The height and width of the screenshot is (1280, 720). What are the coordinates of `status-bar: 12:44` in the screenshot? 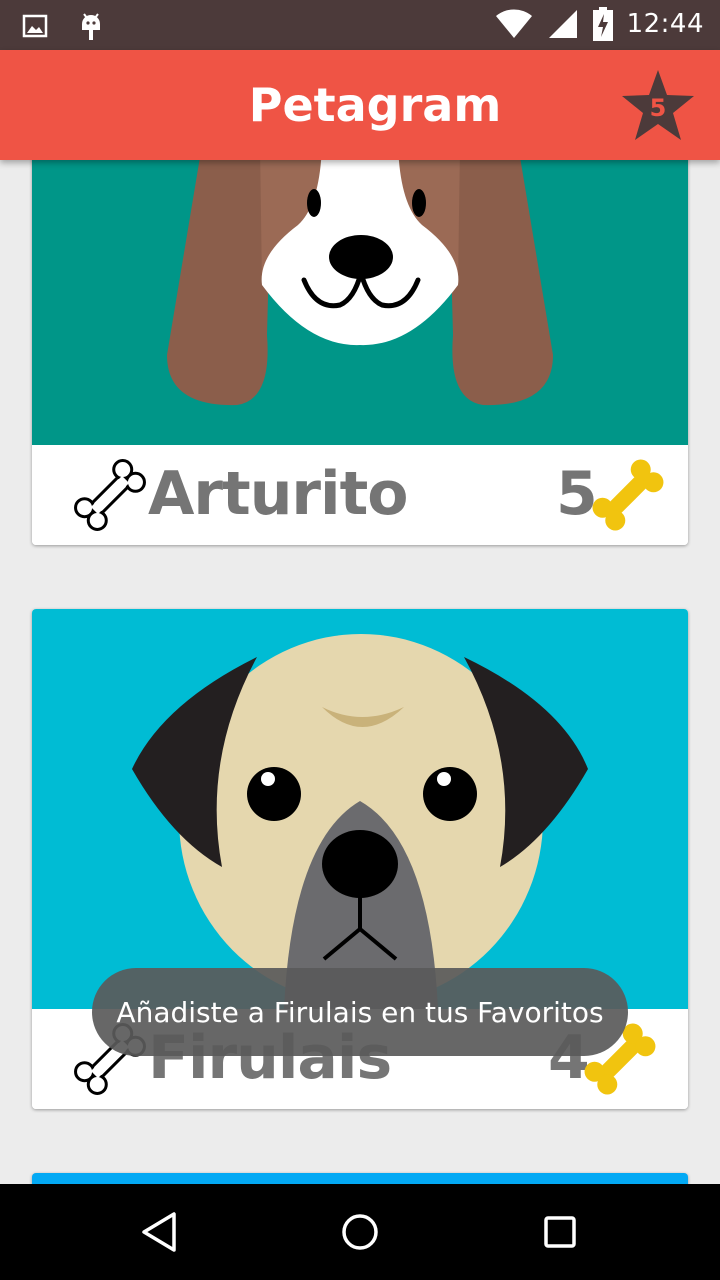 It's located at (360, 25).